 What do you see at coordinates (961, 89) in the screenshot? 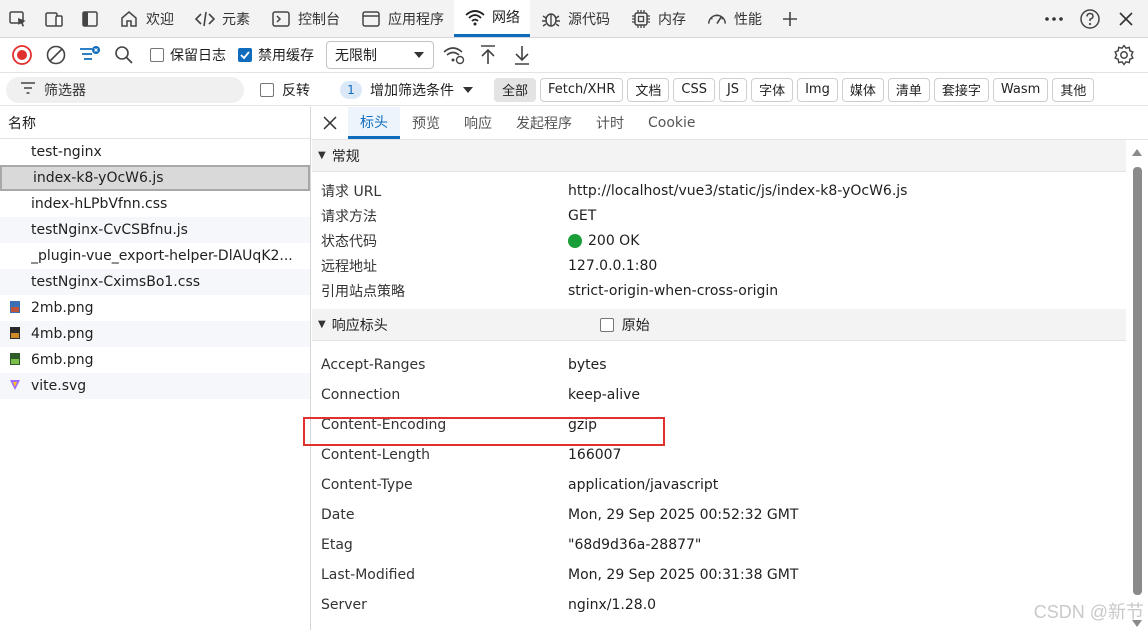
I see `chip-socket: 套接字` at bounding box center [961, 89].